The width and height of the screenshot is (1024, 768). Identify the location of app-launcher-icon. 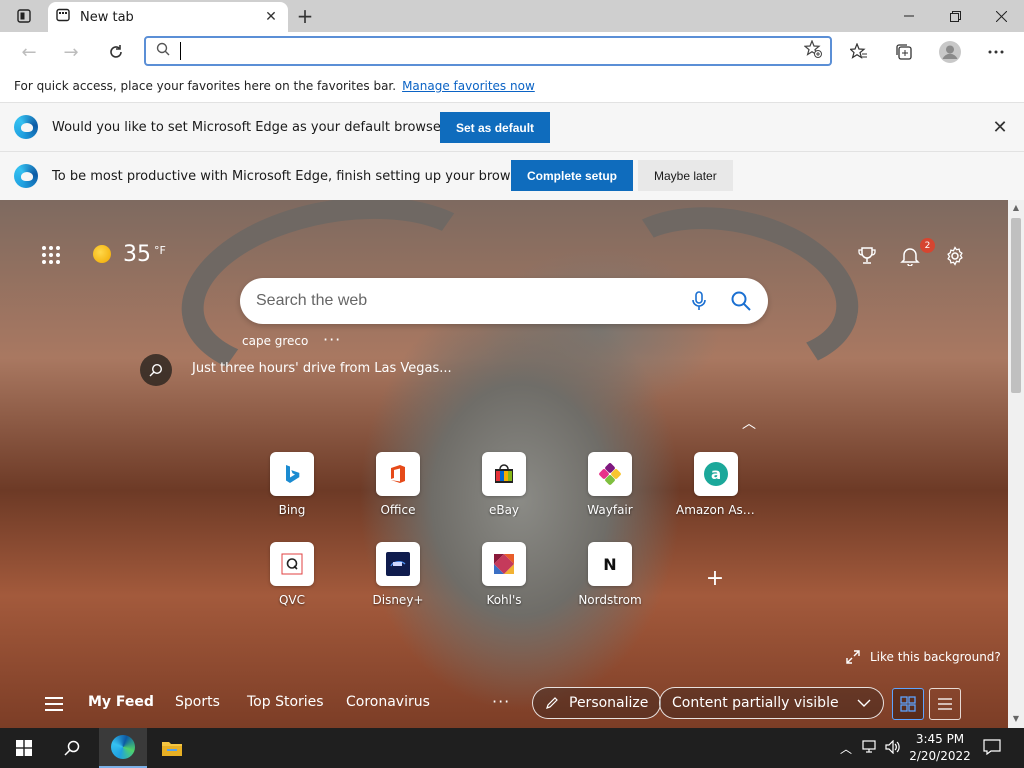
(51, 255).